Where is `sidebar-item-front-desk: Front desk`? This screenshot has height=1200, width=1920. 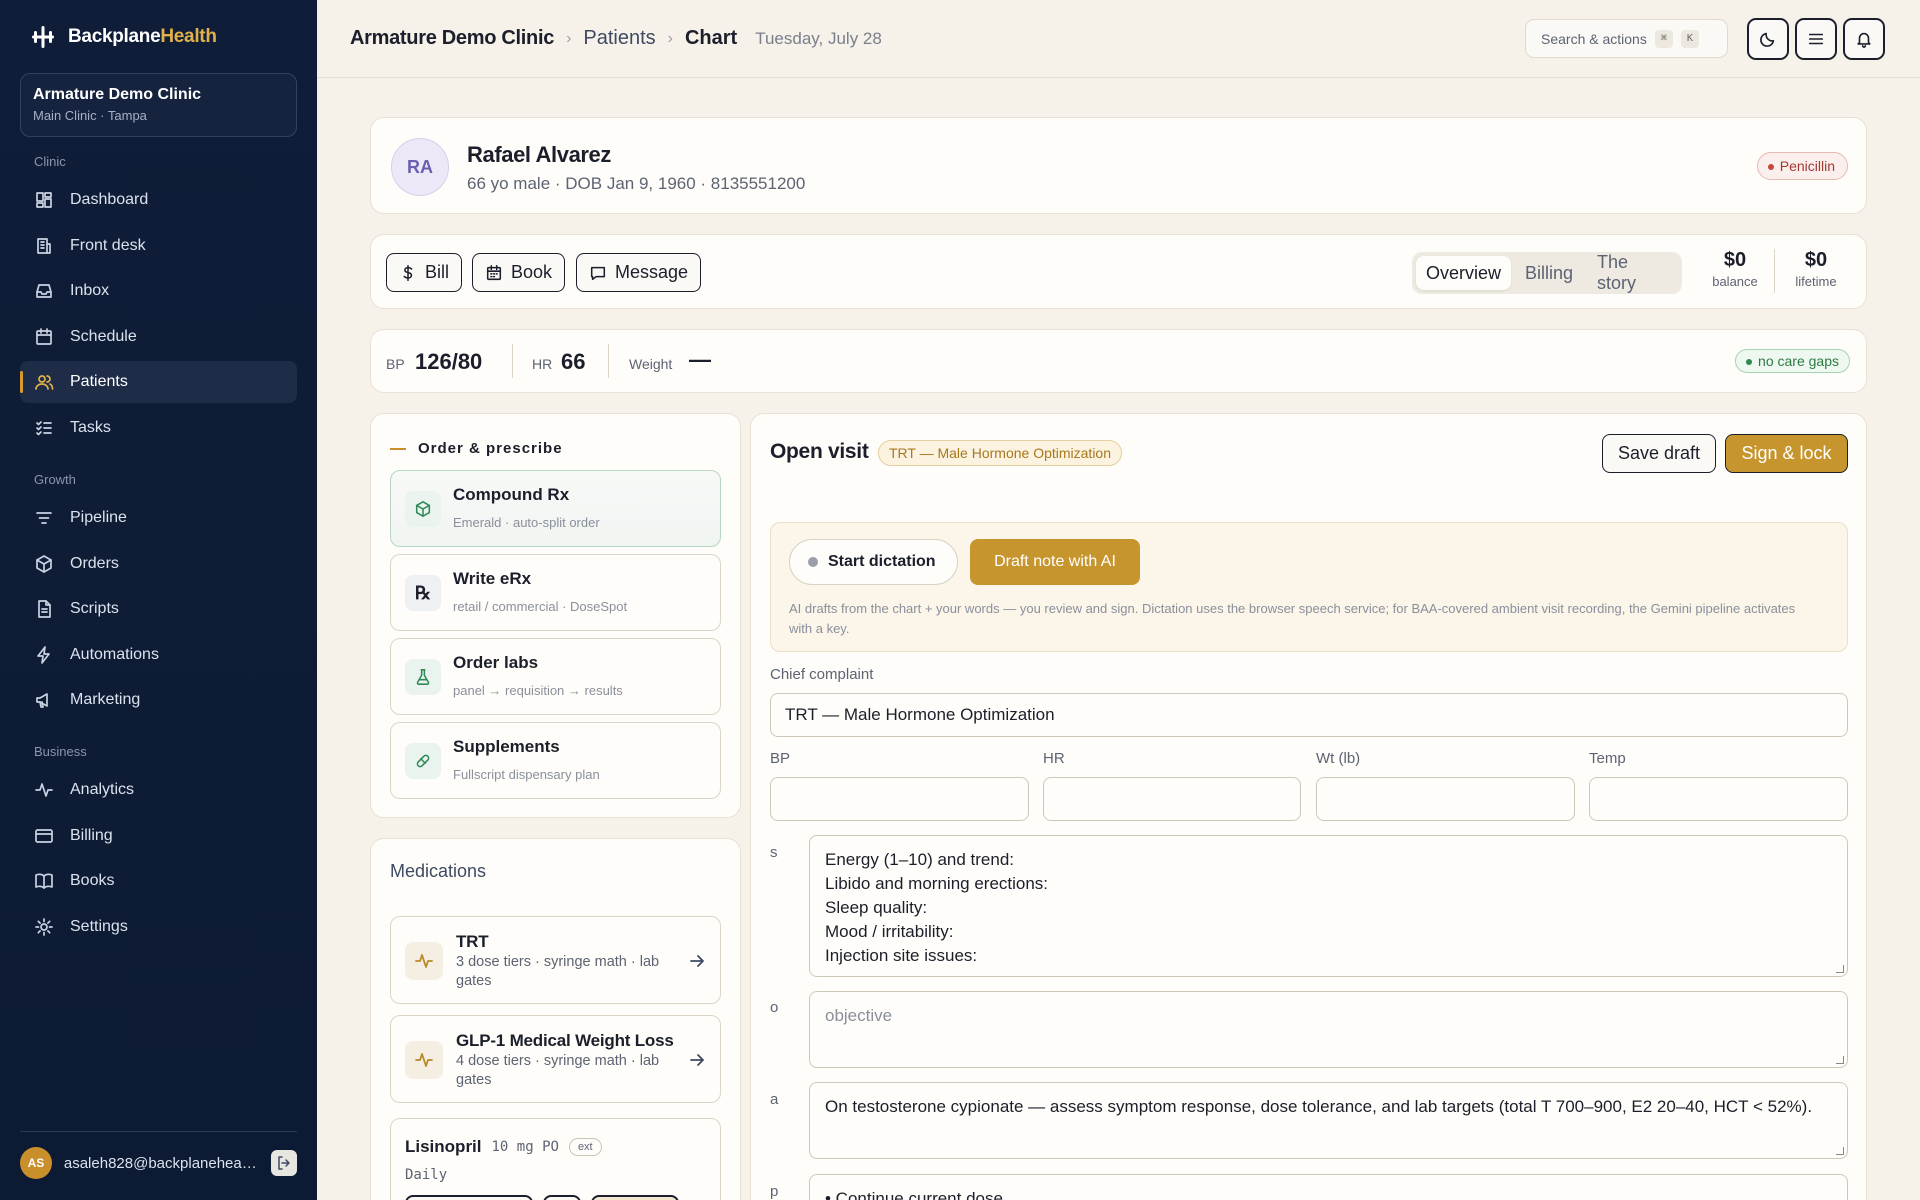
sidebar-item-front-desk: Front desk is located at coordinates (158, 246).